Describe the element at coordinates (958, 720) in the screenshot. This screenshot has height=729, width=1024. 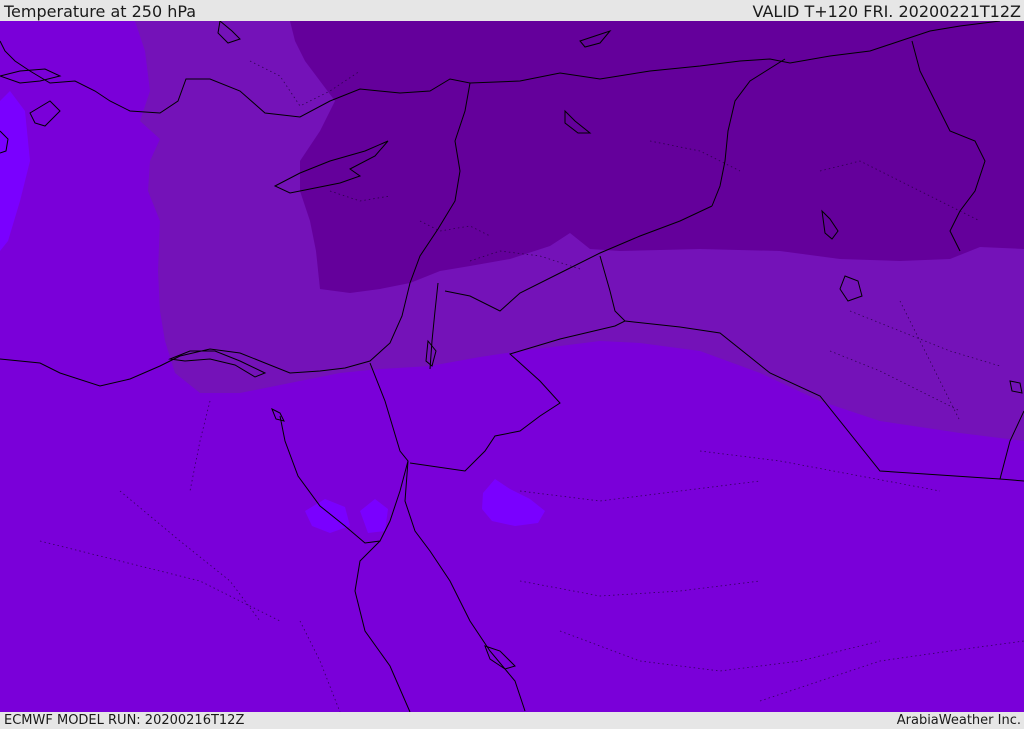
I see `credit-label: ArabiaWeather Inc.` at that location.